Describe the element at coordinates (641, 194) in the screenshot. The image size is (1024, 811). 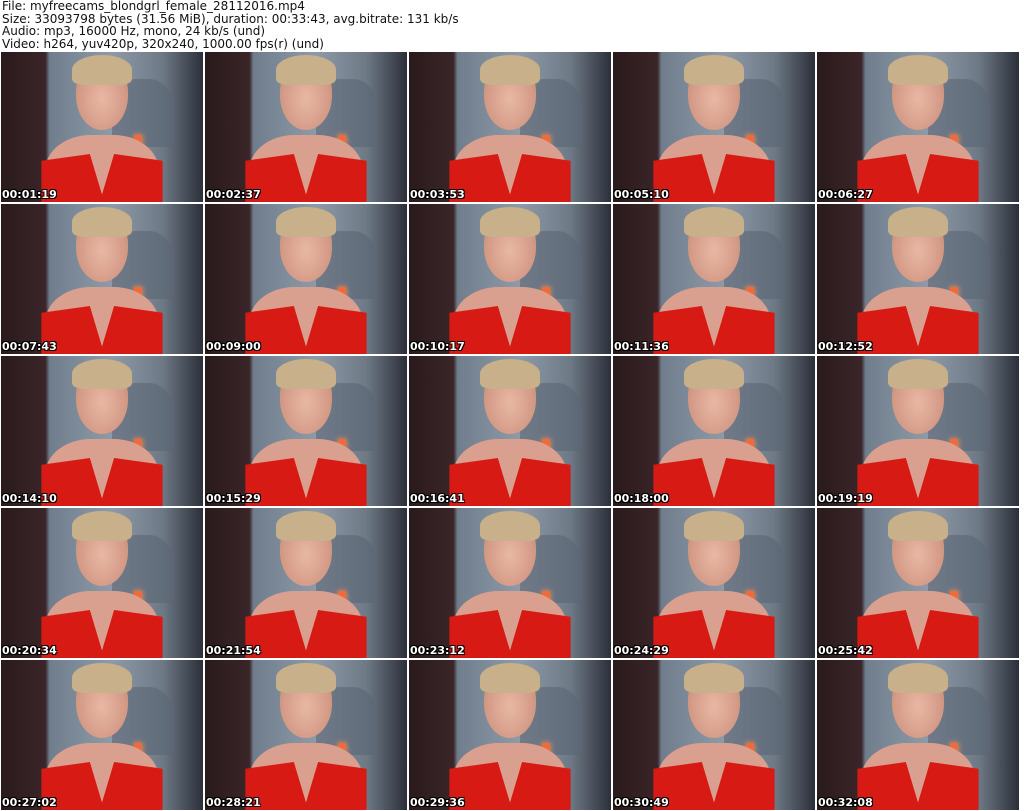
I see `frame-timestamp: 00:05:10` at that location.